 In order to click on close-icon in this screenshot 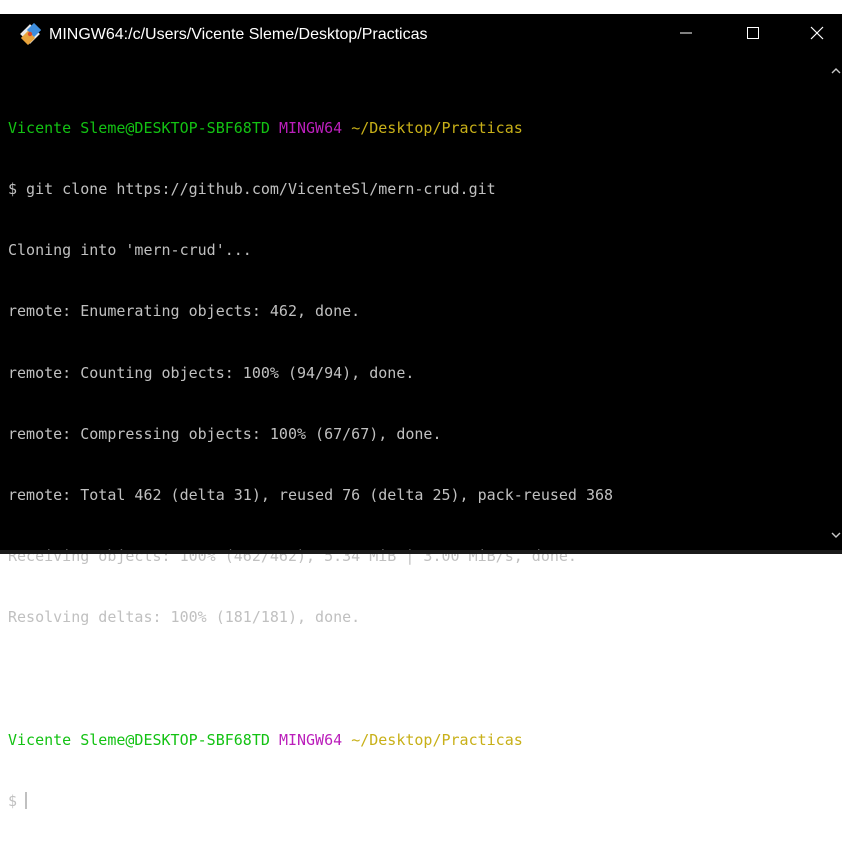, I will do `click(817, 35)`.